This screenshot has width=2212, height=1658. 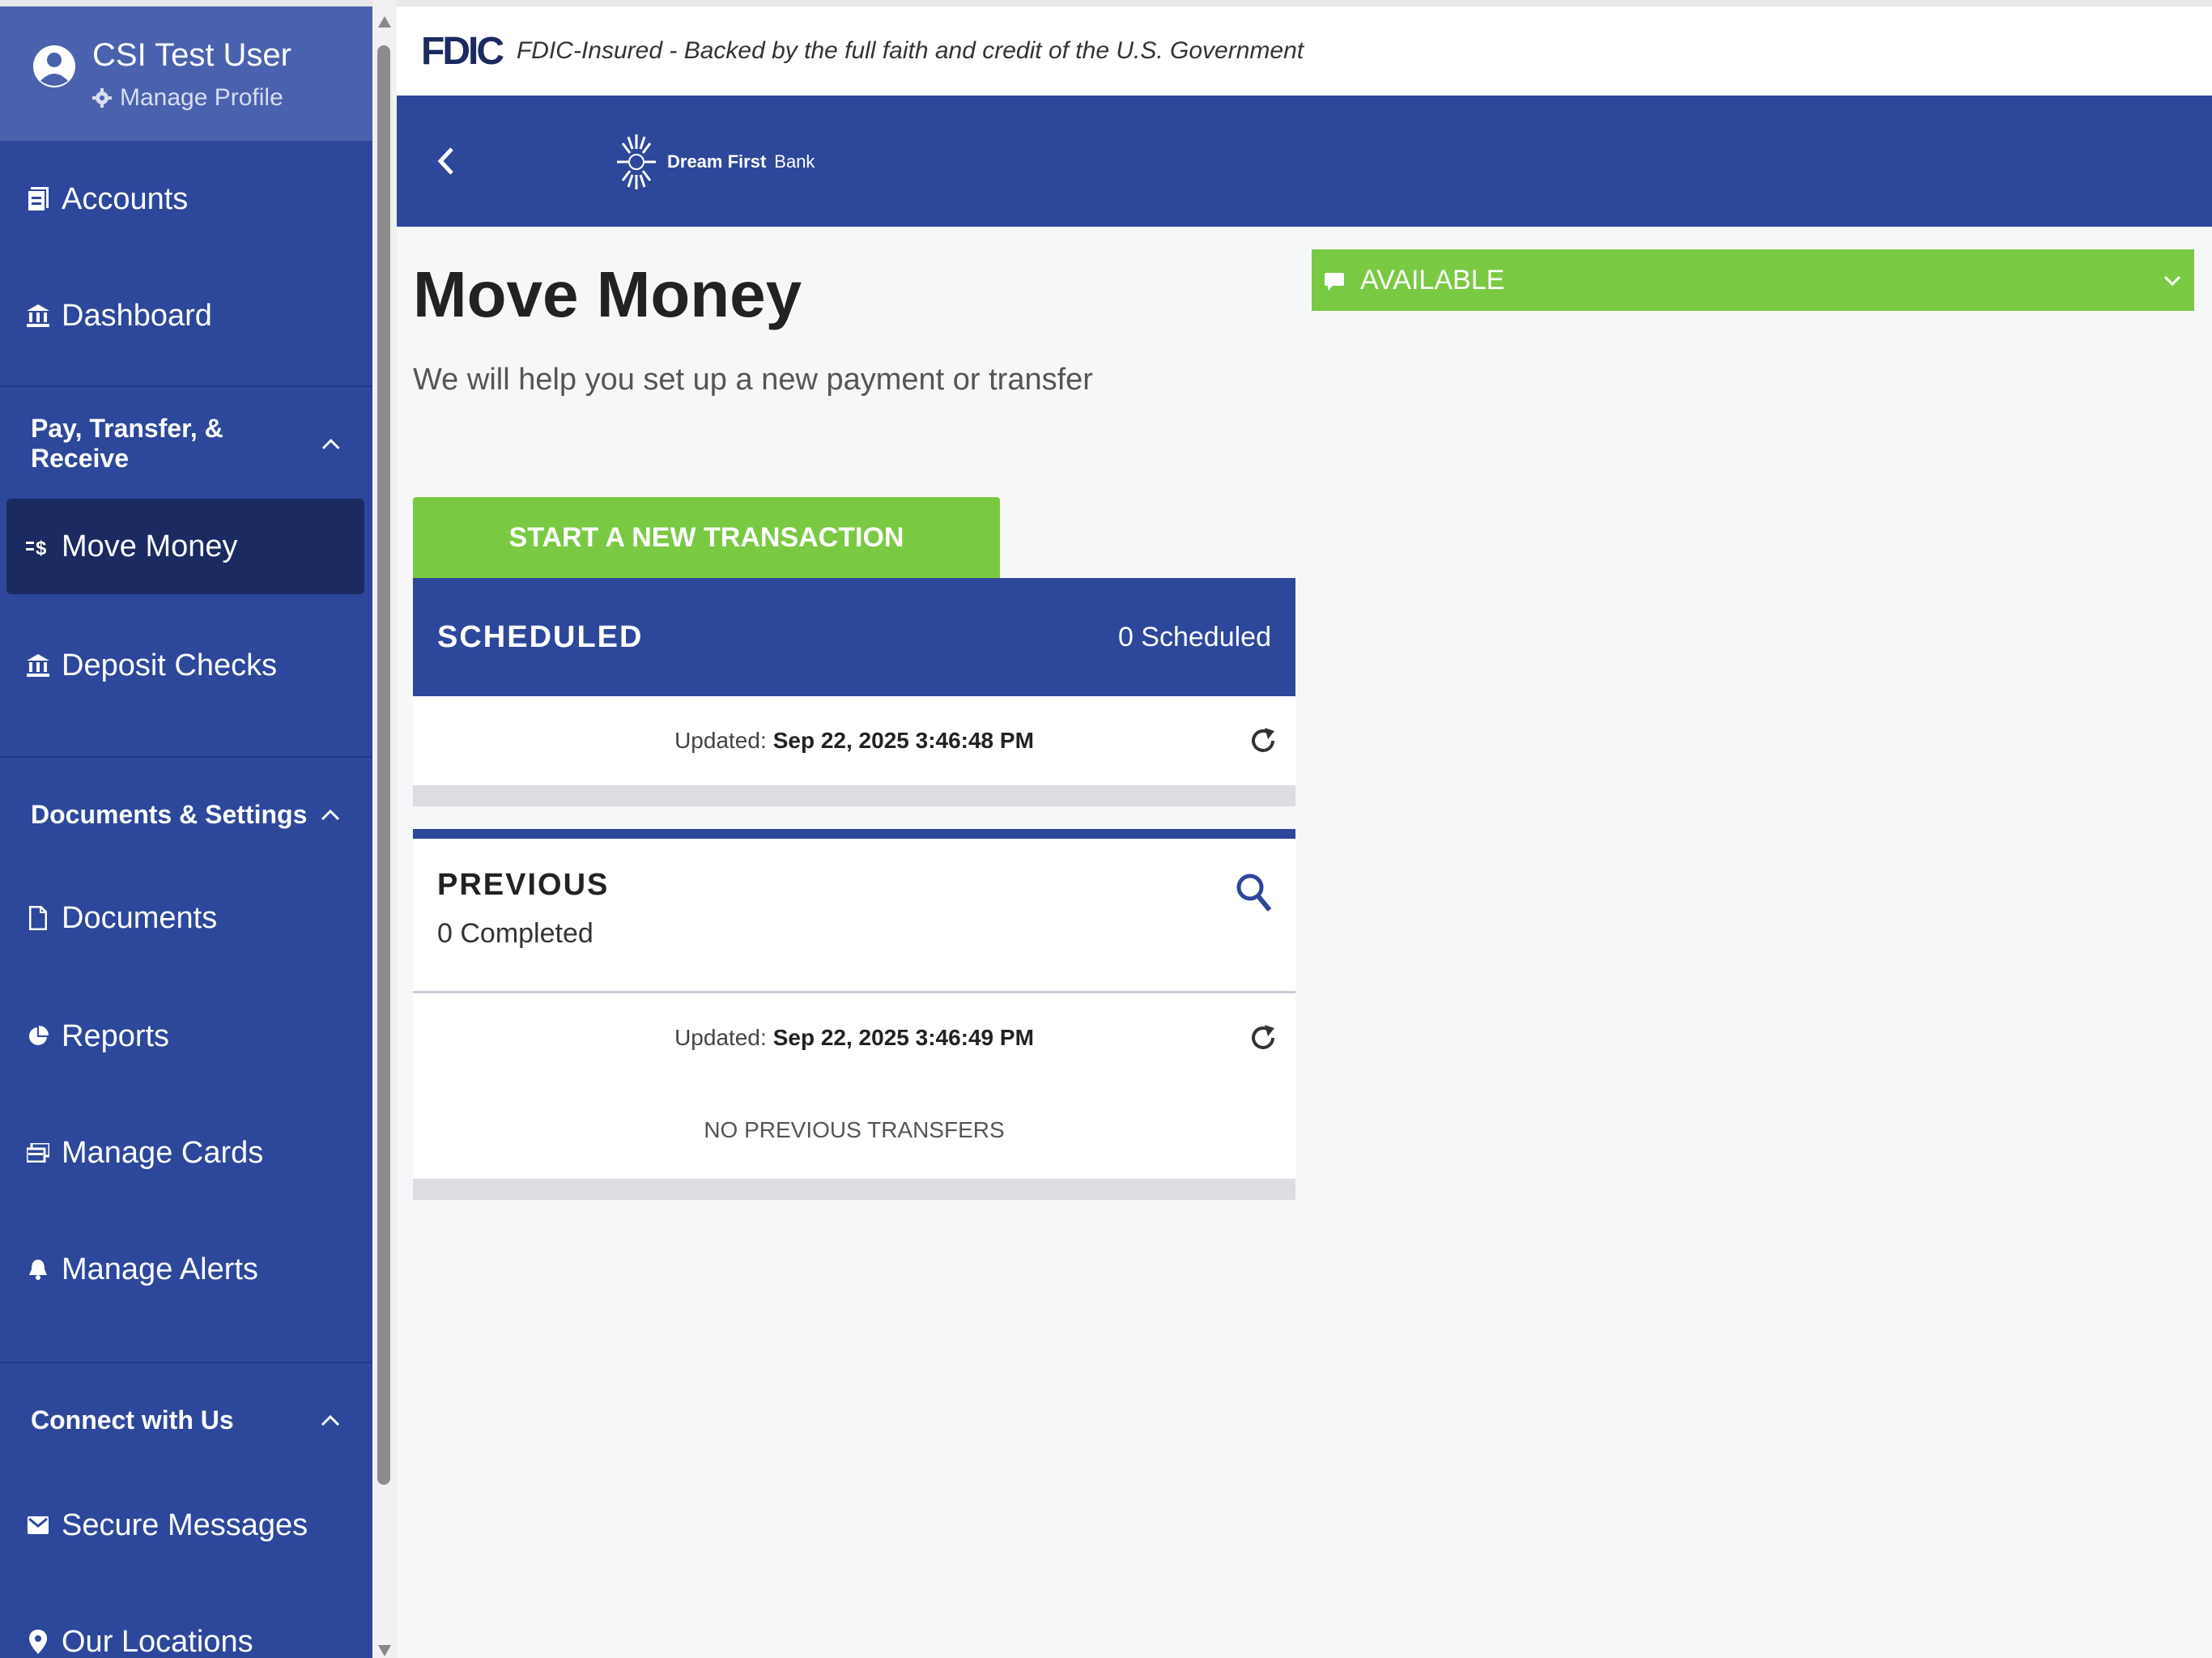 I want to click on sidebar-item-our-locations: Our Locations, so click(x=186, y=1630).